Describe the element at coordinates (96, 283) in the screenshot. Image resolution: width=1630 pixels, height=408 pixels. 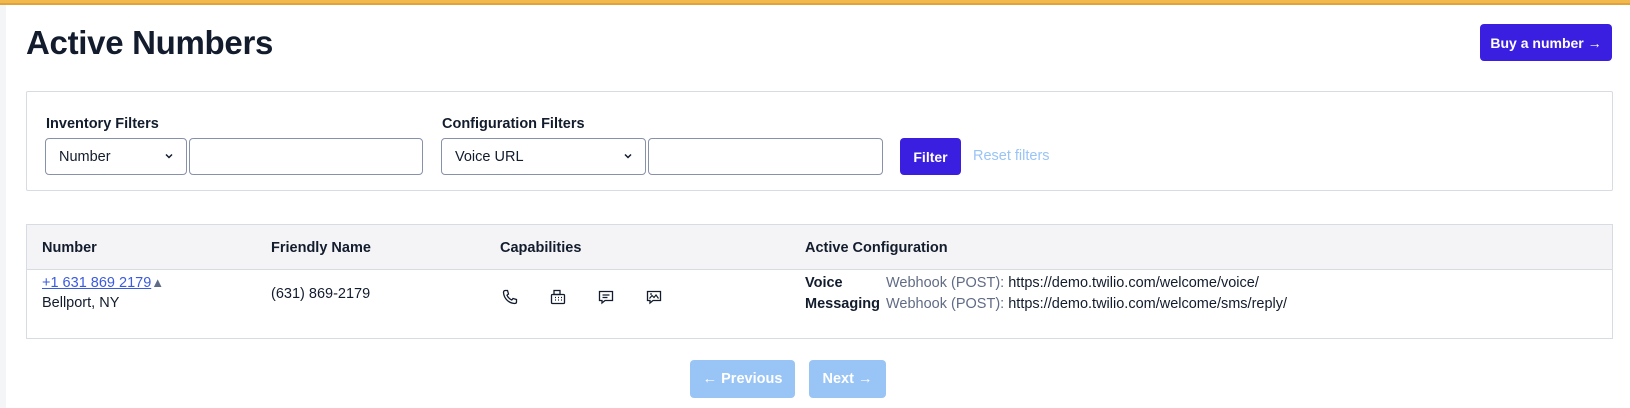
I see `phone-number-link: +1 631 869 2179` at that location.